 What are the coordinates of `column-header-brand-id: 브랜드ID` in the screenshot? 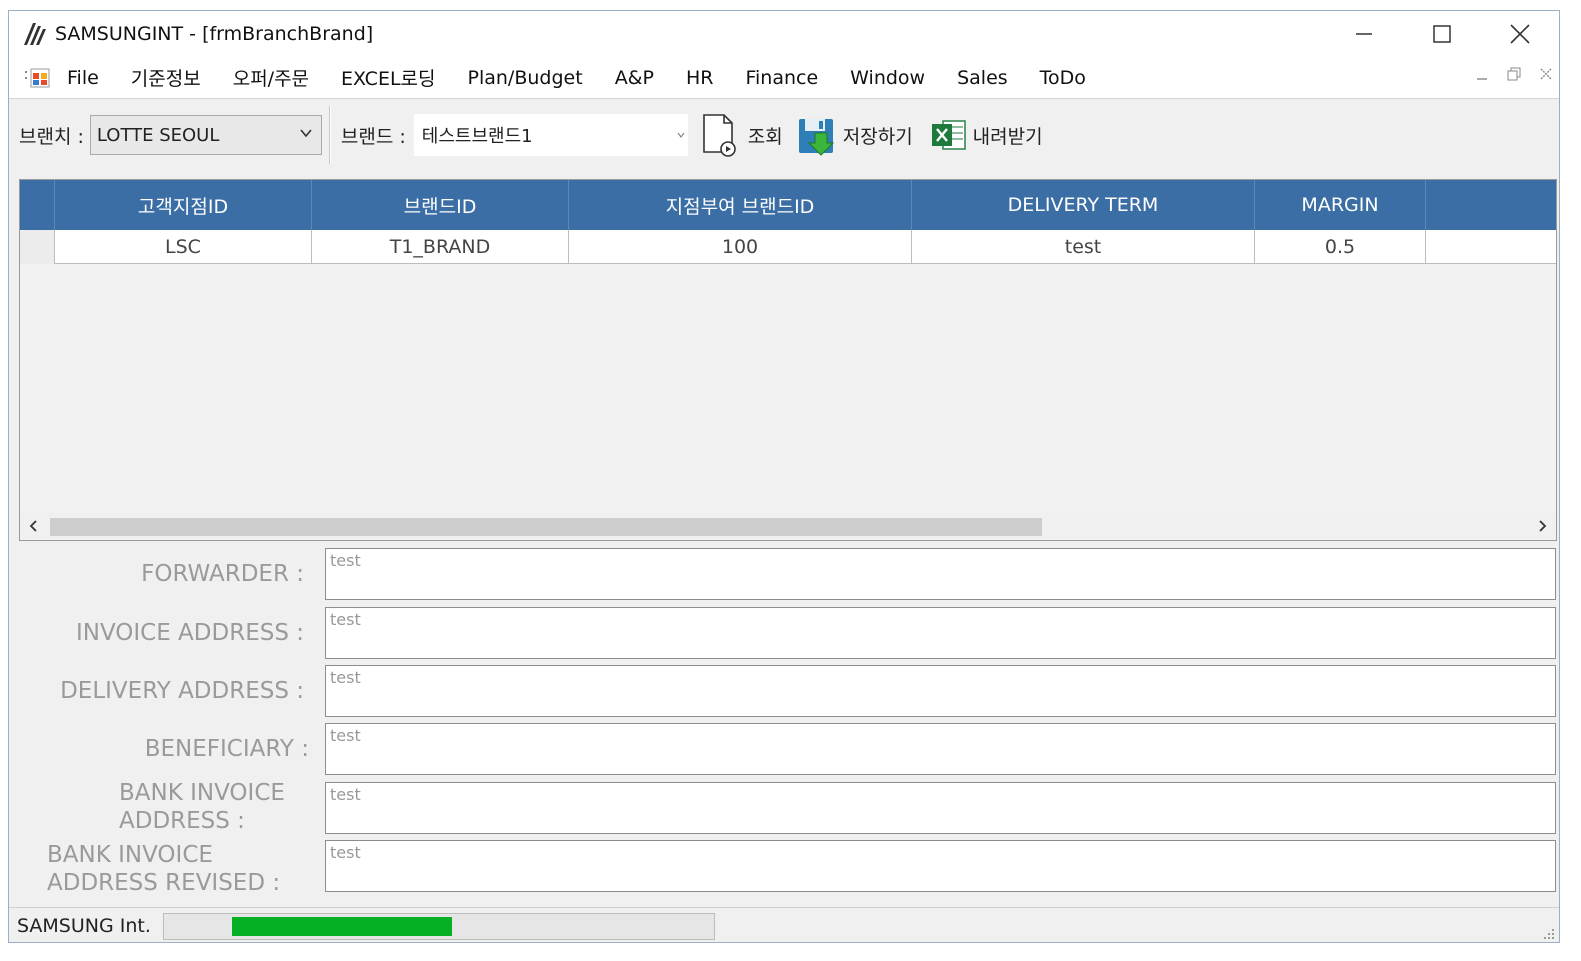 It's located at (439, 205).